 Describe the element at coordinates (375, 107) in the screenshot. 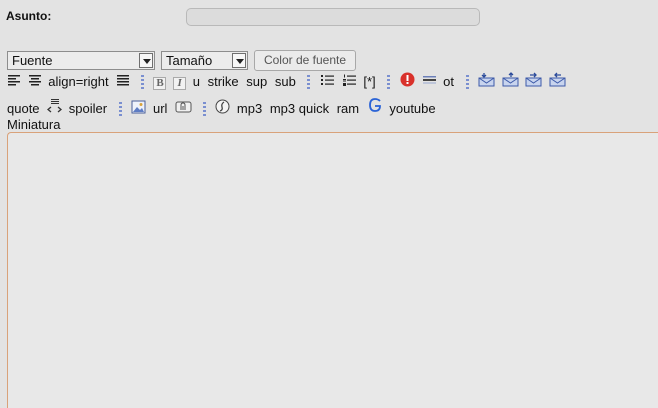

I see `google-icon` at that location.